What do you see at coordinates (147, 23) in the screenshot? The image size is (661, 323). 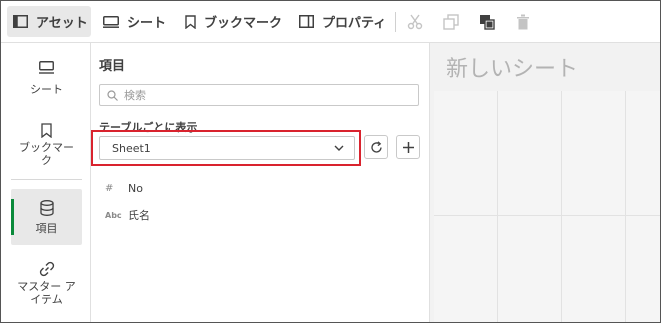 I see `sheets-tab-label: シート` at bounding box center [147, 23].